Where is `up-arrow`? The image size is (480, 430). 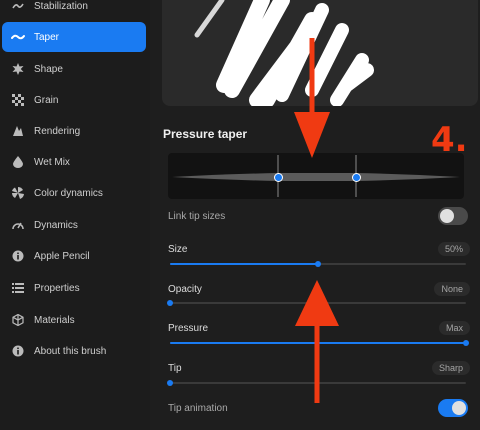 up-arrow is located at coordinates (317, 341).